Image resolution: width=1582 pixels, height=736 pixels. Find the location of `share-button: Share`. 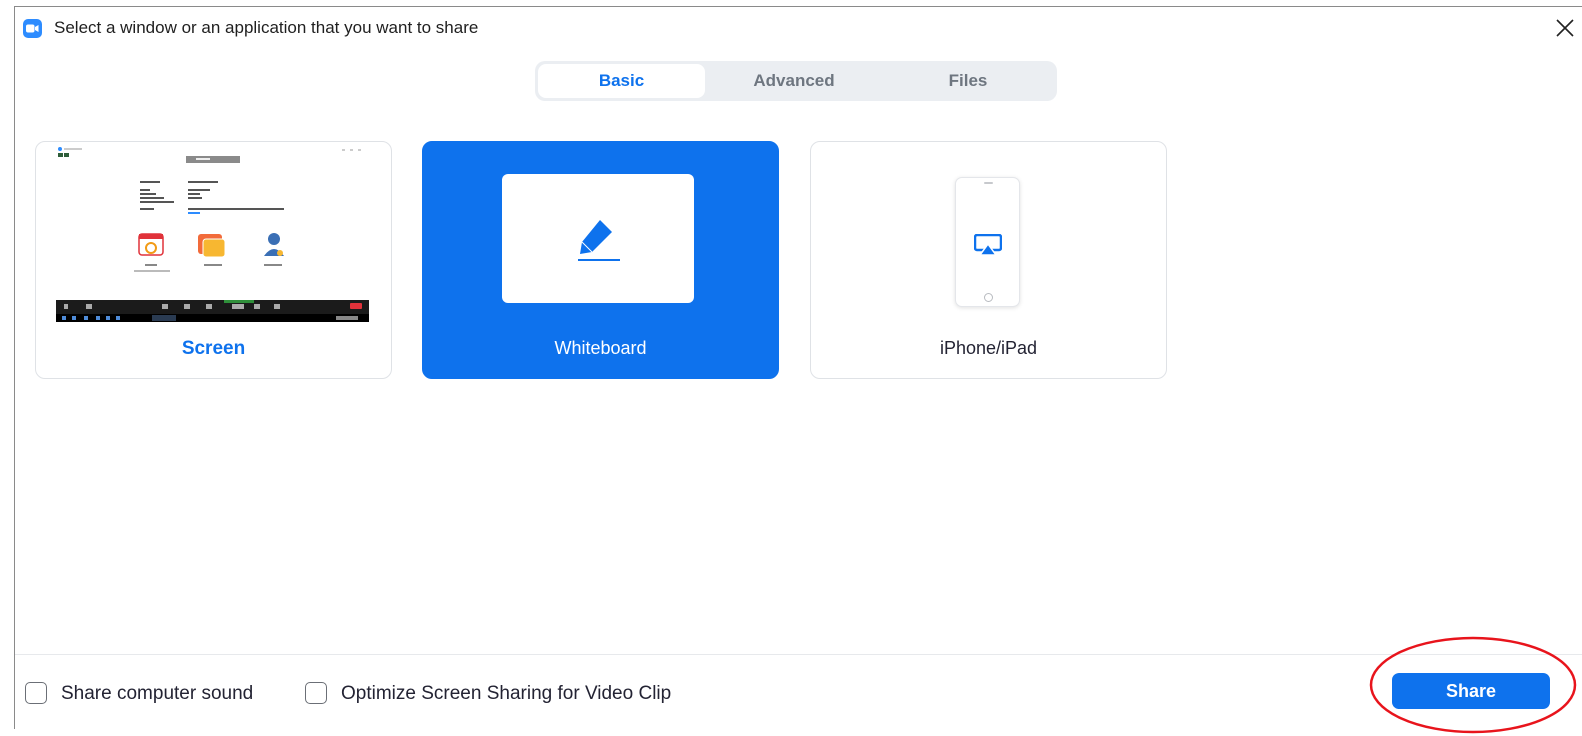

share-button: Share is located at coordinates (1471, 691).